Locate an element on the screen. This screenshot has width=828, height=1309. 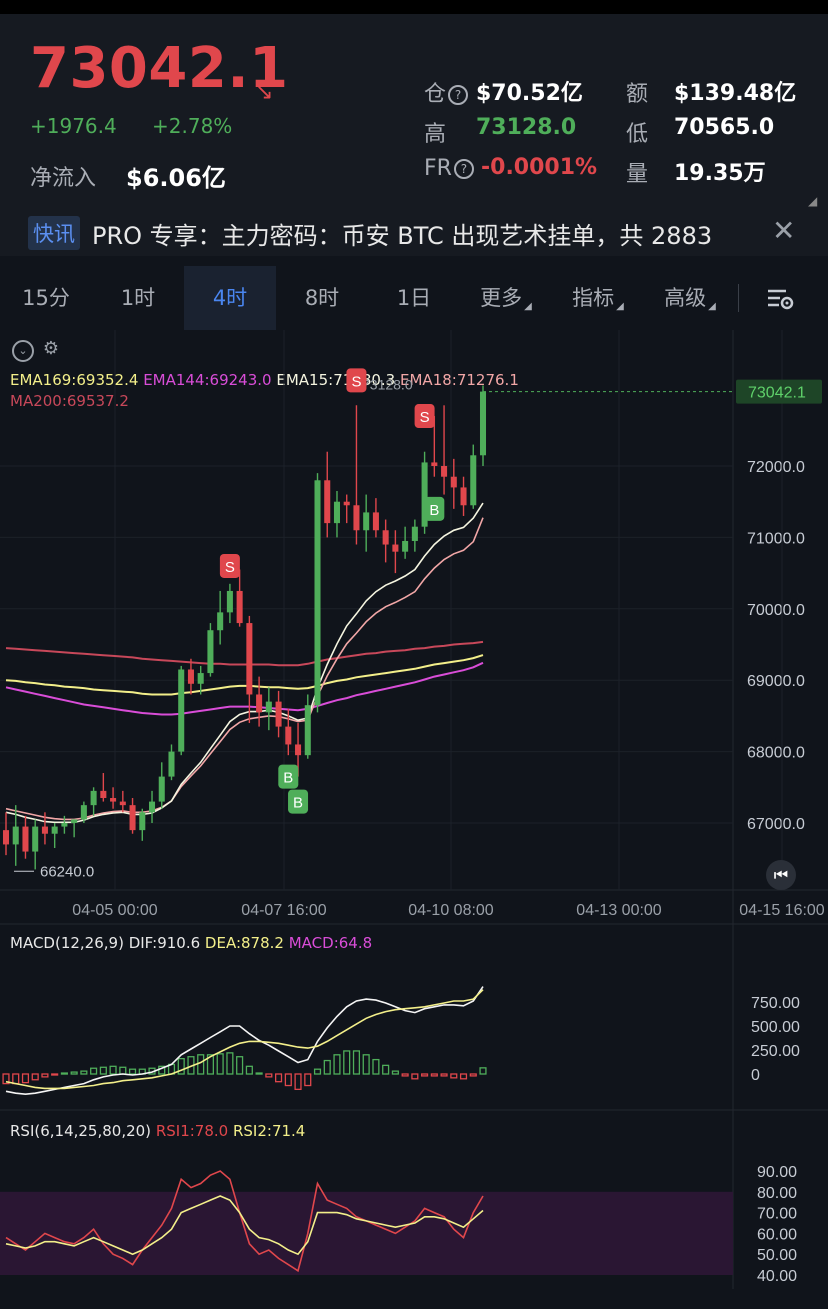
sell-signal is located at coordinates (229, 565).